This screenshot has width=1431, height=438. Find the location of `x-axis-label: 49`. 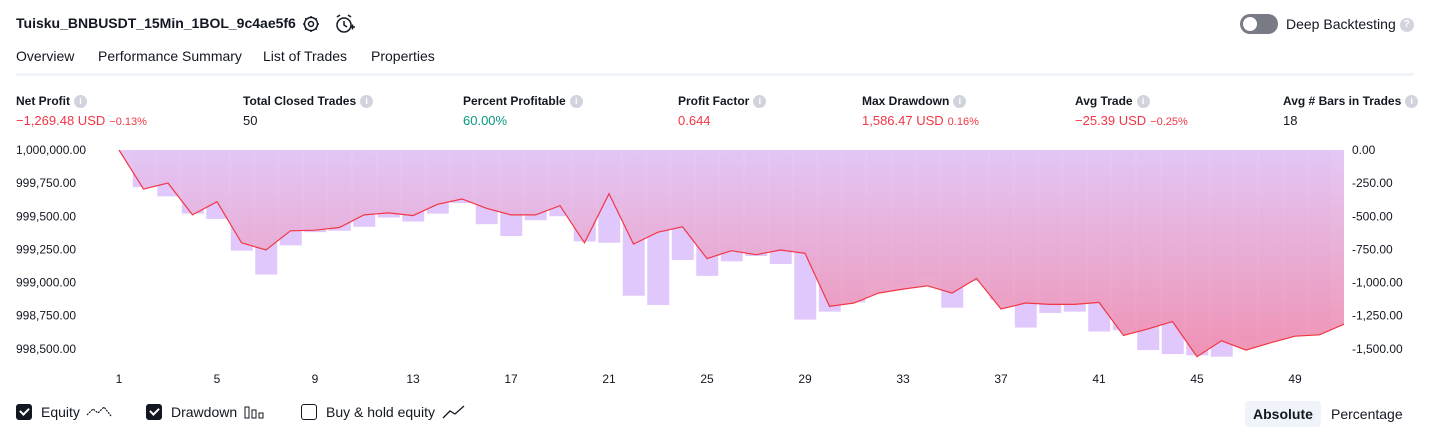

x-axis-label: 49 is located at coordinates (1295, 379).